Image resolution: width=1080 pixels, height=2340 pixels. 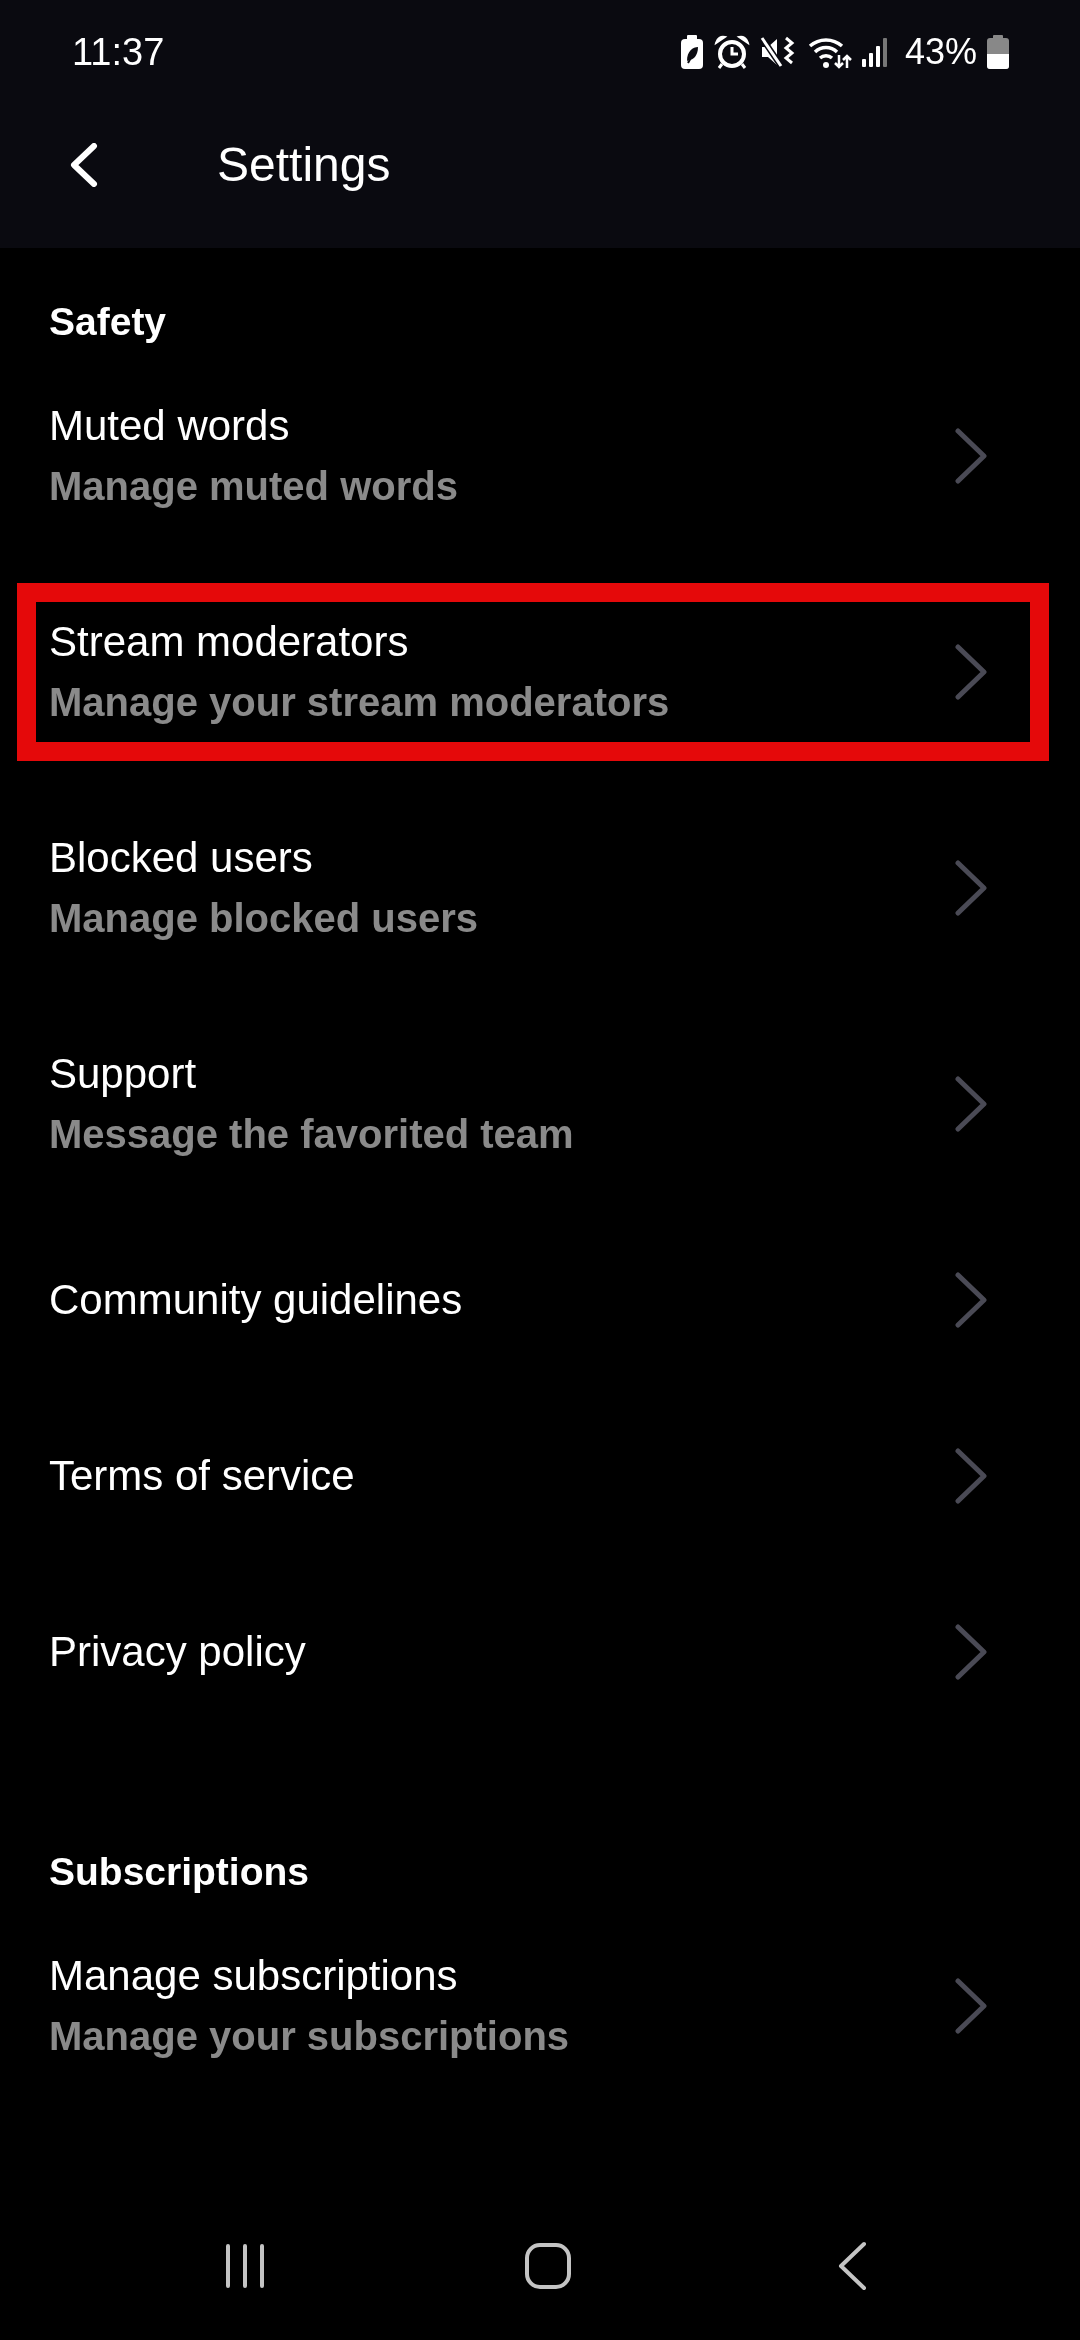 What do you see at coordinates (108, 322) in the screenshot?
I see `section-header: Safety` at bounding box center [108, 322].